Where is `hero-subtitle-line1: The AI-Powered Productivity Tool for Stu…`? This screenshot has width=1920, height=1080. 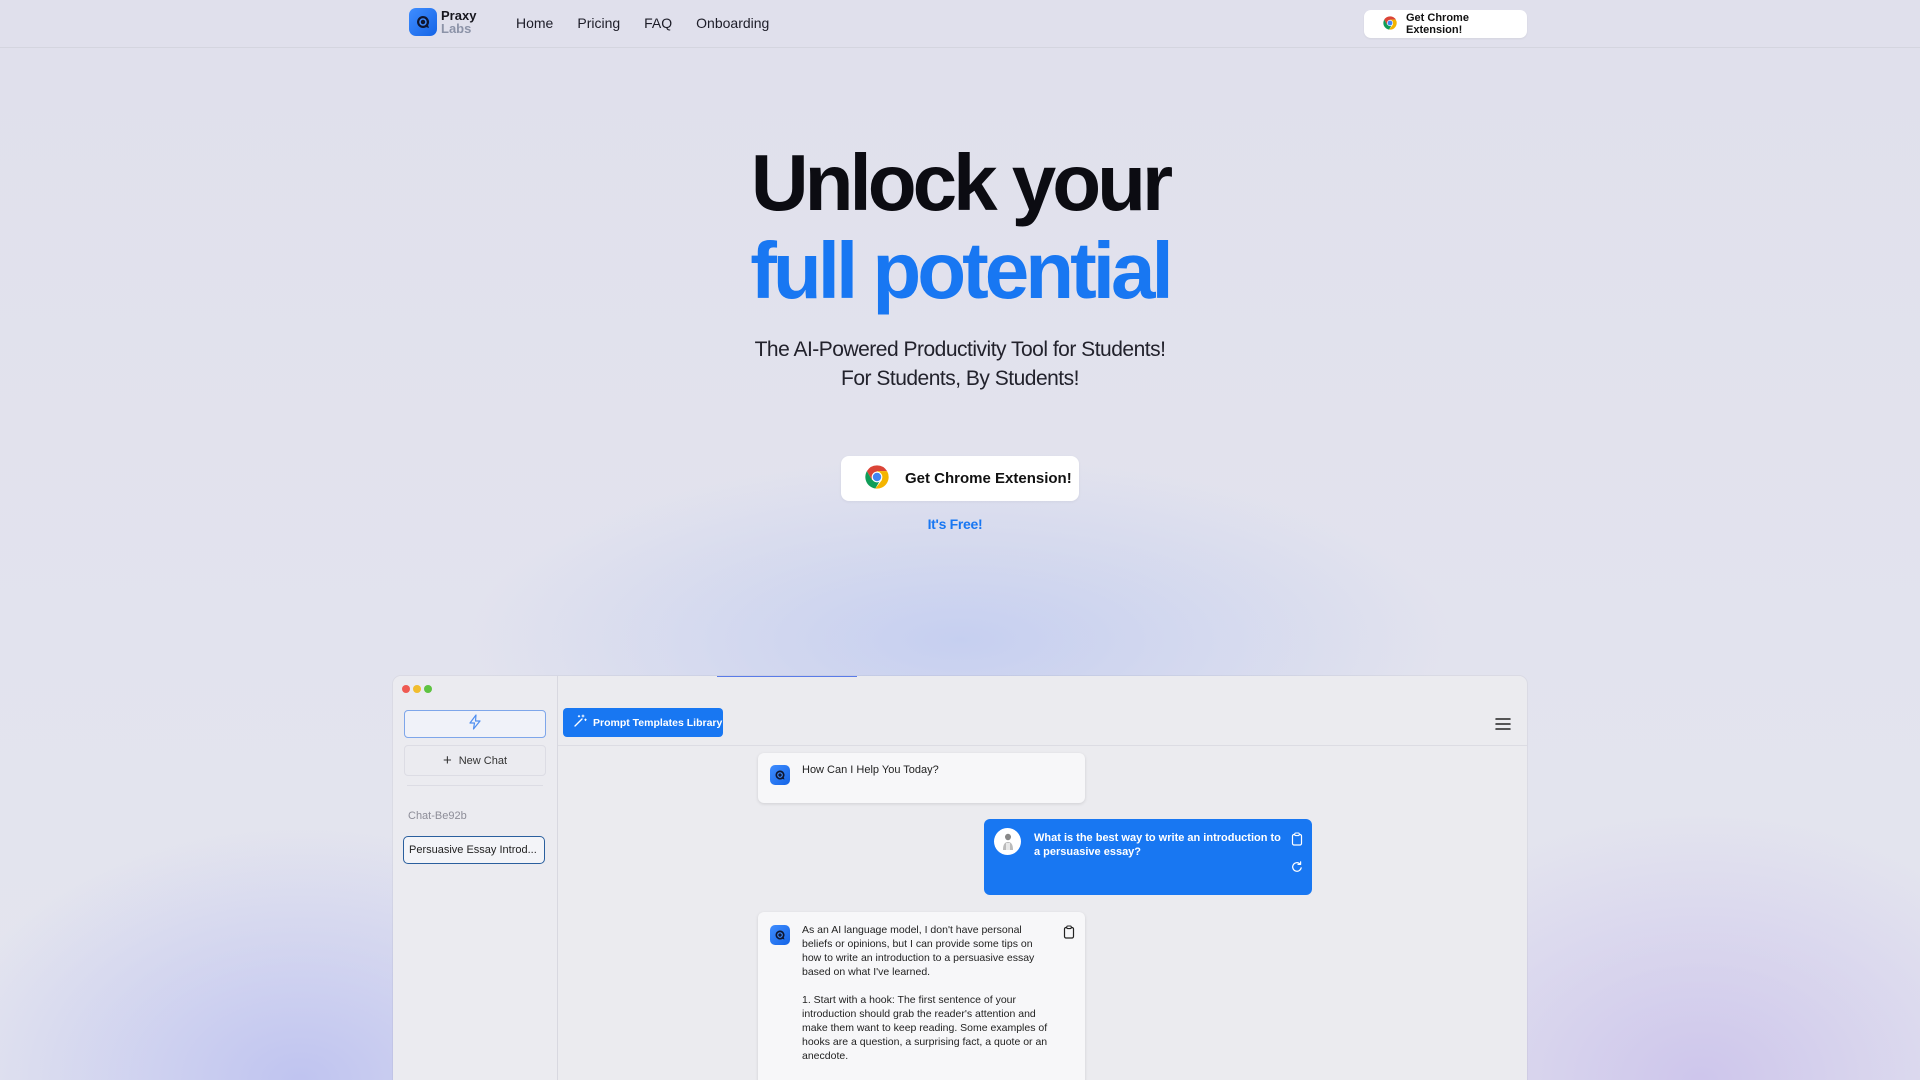
hero-subtitle-line1: The AI-Powered Productivity Tool for Stu… is located at coordinates (960, 349).